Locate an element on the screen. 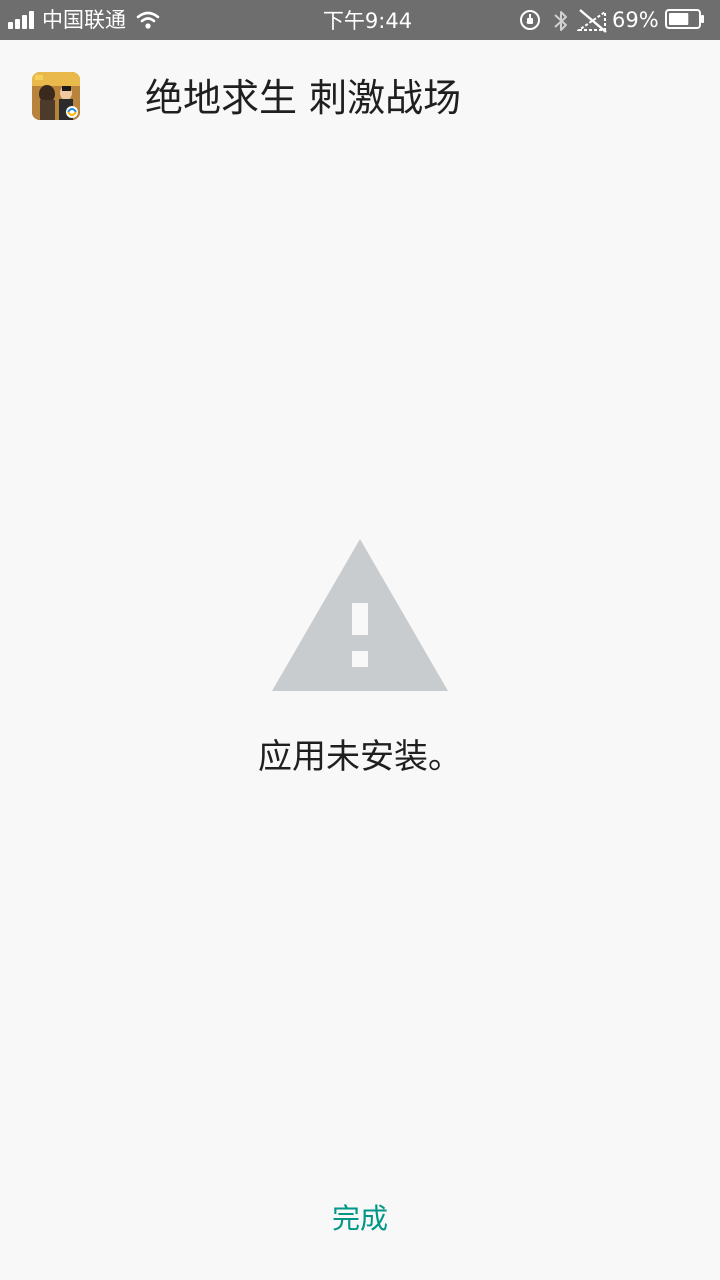  app-title: 绝地求生 刺激战场 is located at coordinates (303, 98).